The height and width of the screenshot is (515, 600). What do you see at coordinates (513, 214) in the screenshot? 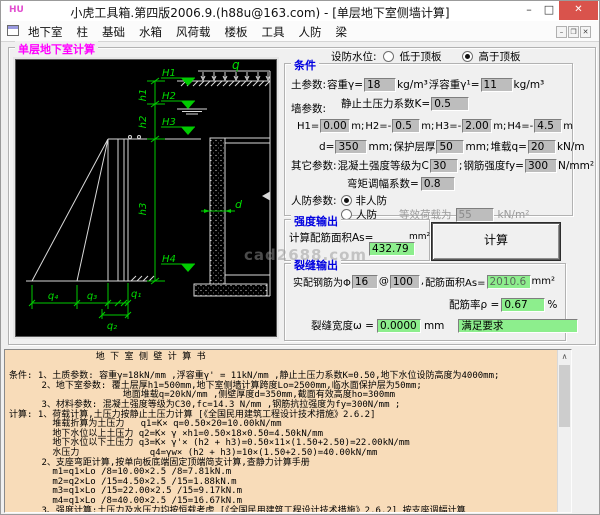
I see `equiv-load-unit: kN/m²` at bounding box center [513, 214].